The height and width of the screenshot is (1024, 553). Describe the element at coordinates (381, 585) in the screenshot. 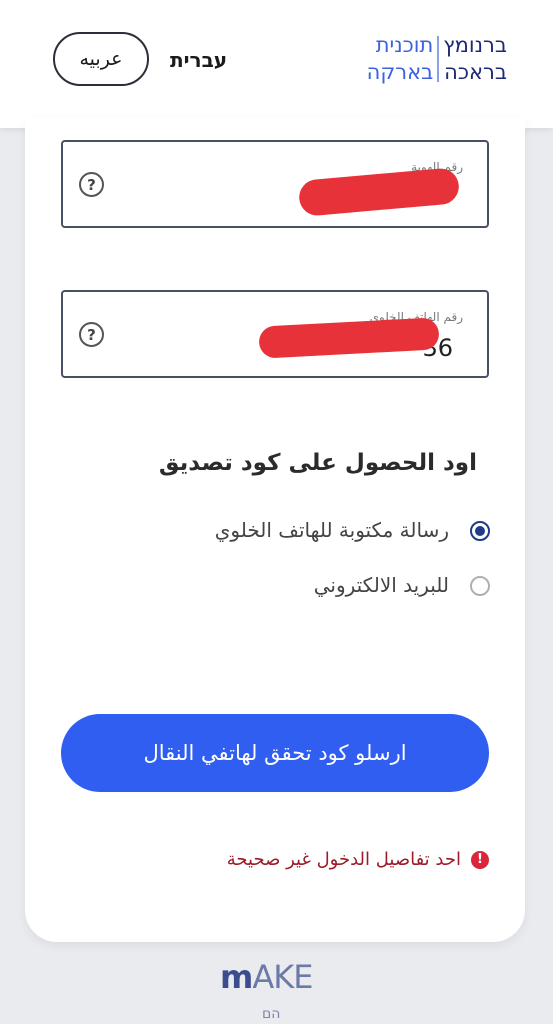

I see `option-email-label: للبريد الالكتروني` at that location.